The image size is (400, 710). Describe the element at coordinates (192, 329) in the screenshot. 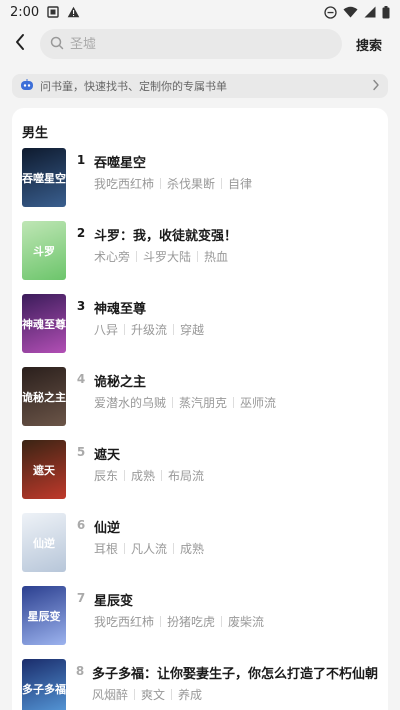

I see `book-tag: 穿越` at that location.